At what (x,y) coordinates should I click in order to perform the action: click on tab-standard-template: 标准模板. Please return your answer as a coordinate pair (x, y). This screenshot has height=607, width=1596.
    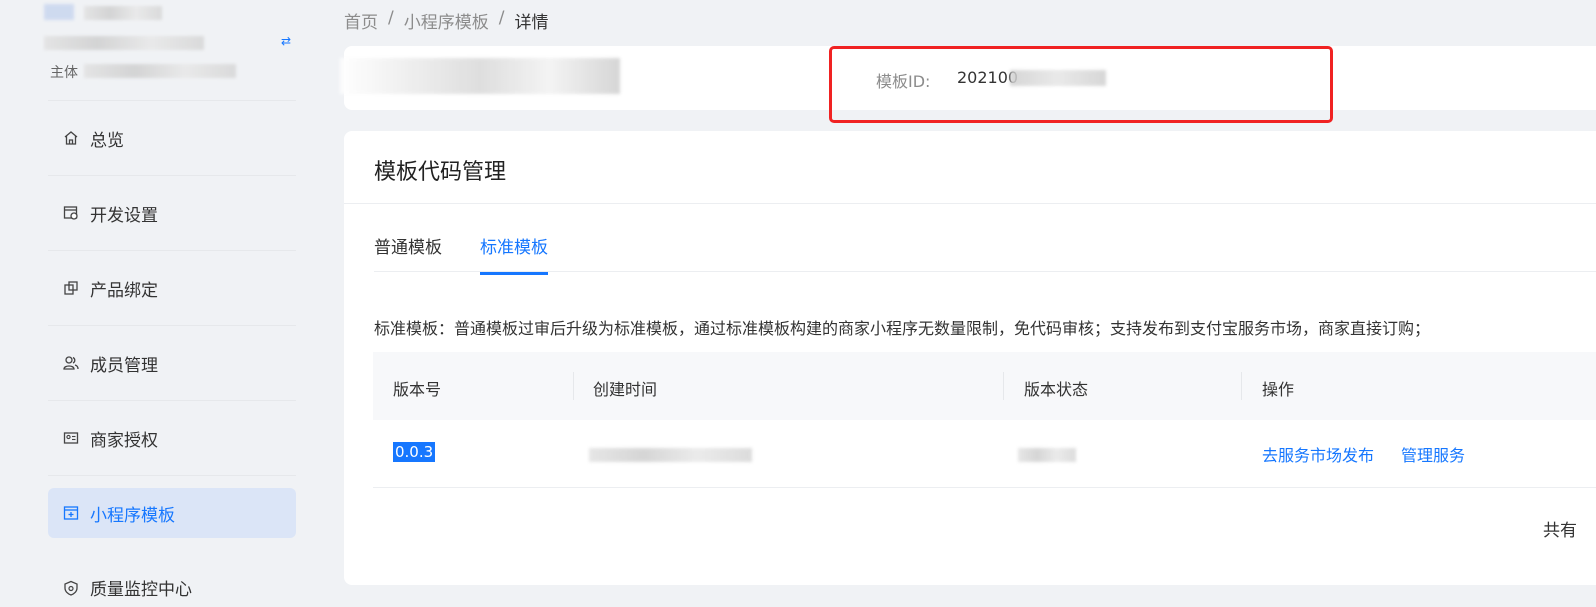
    Looking at the image, I should click on (514, 254).